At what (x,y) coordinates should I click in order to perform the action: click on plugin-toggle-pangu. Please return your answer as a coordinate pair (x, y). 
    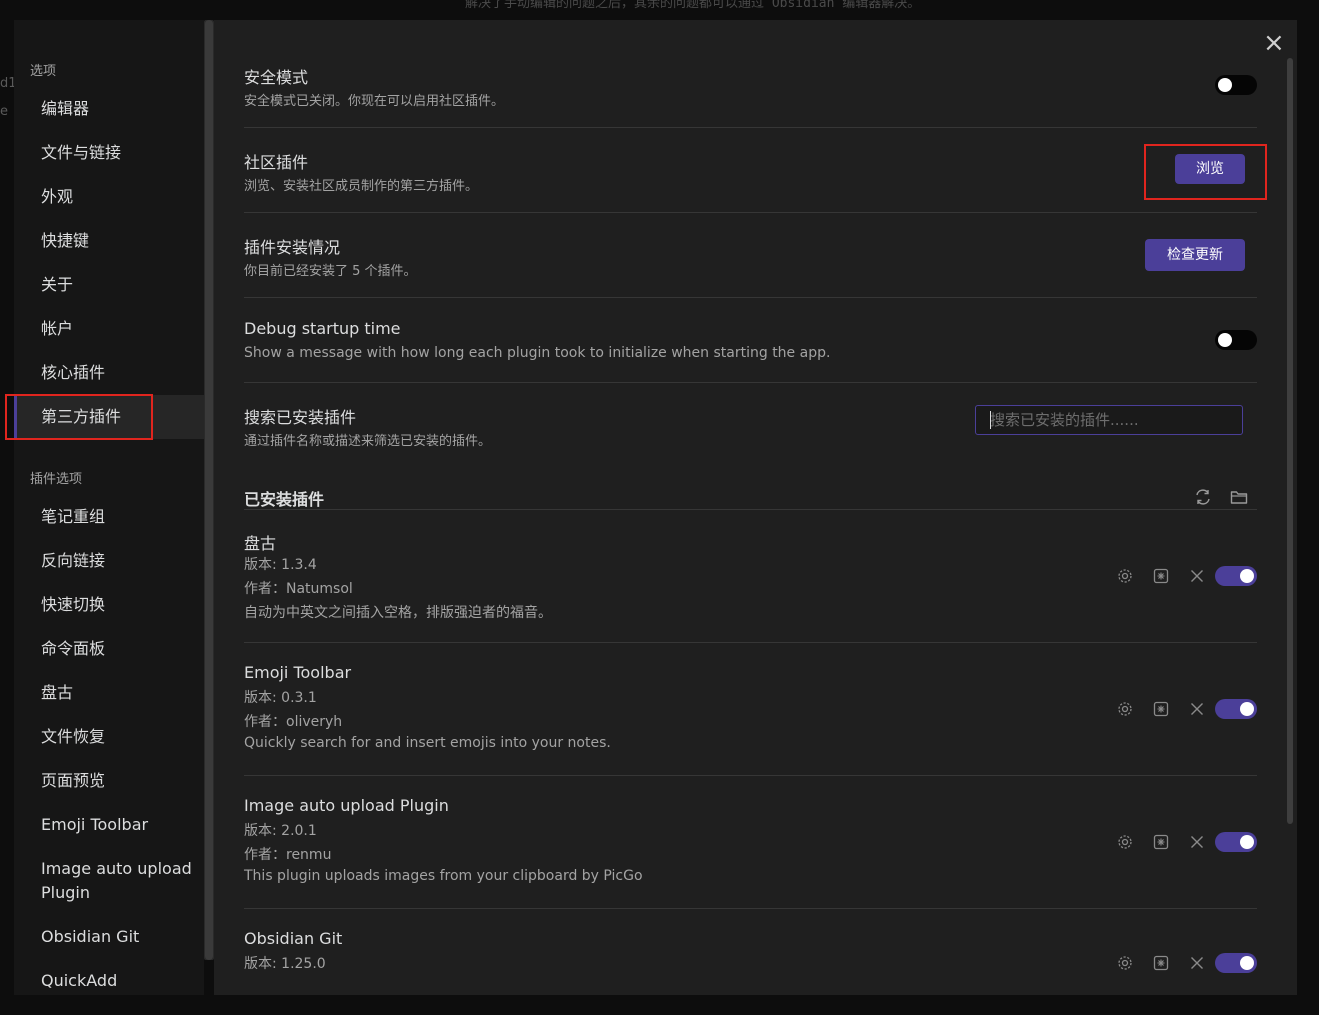
    Looking at the image, I should click on (1236, 576).